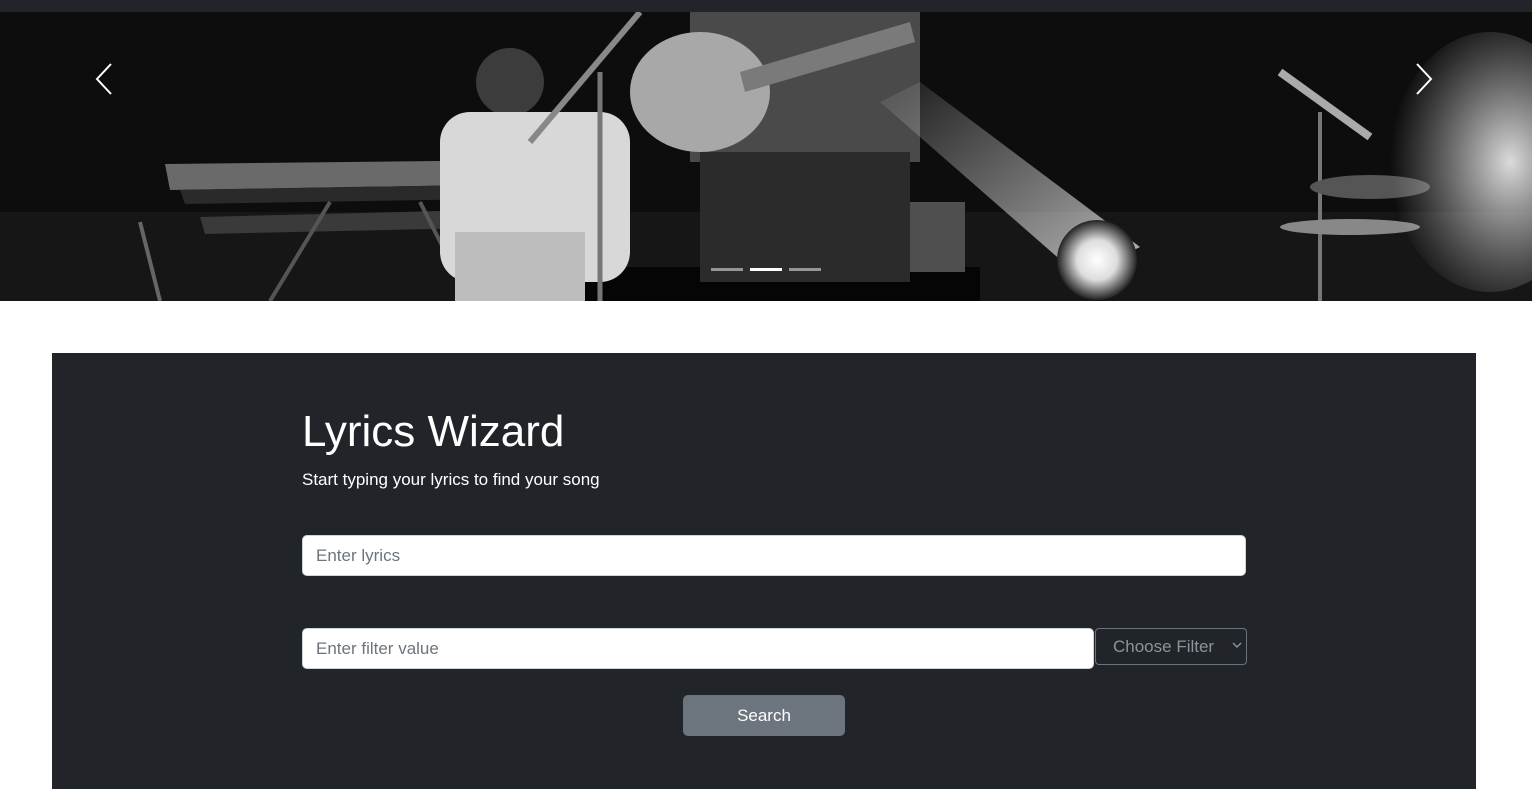 Image resolution: width=1532 pixels, height=800 pixels. I want to click on lyrics-input, so click(774, 555).